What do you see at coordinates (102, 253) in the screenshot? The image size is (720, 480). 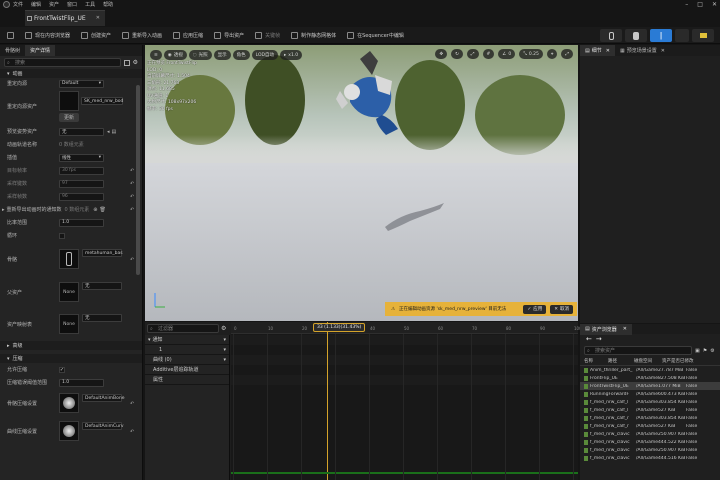 I see `skeleton-dropdown: metahuman_bas` at bounding box center [102, 253].